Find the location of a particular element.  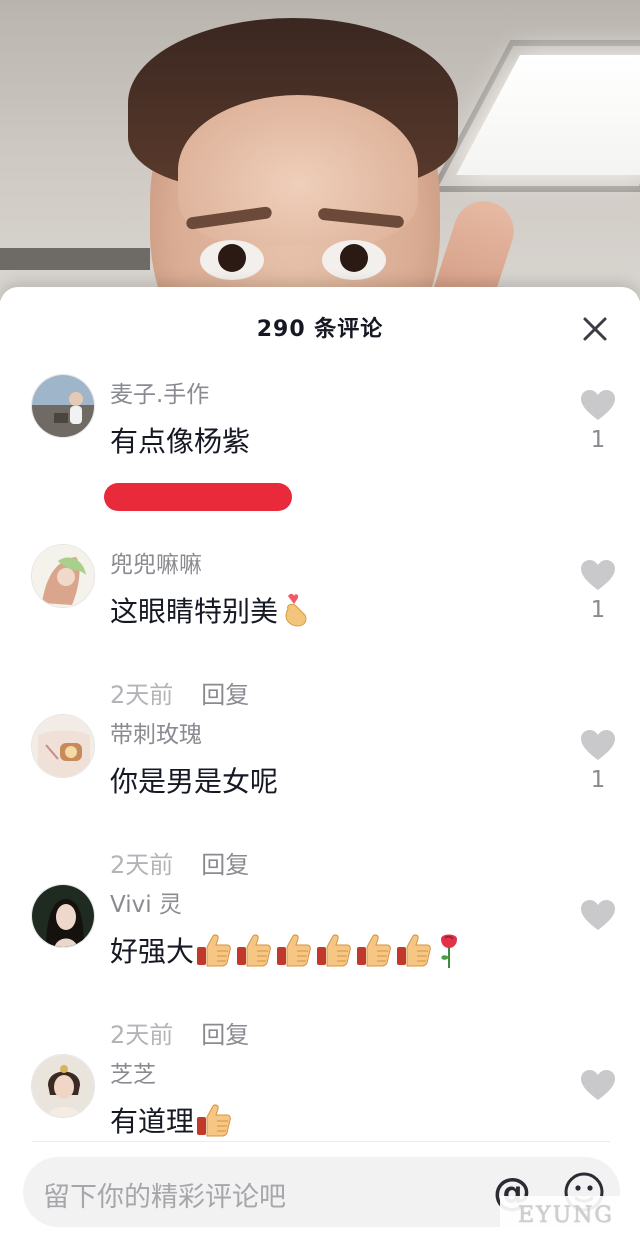

comment-text-content: 你是男是女呢 is located at coordinates (194, 781).